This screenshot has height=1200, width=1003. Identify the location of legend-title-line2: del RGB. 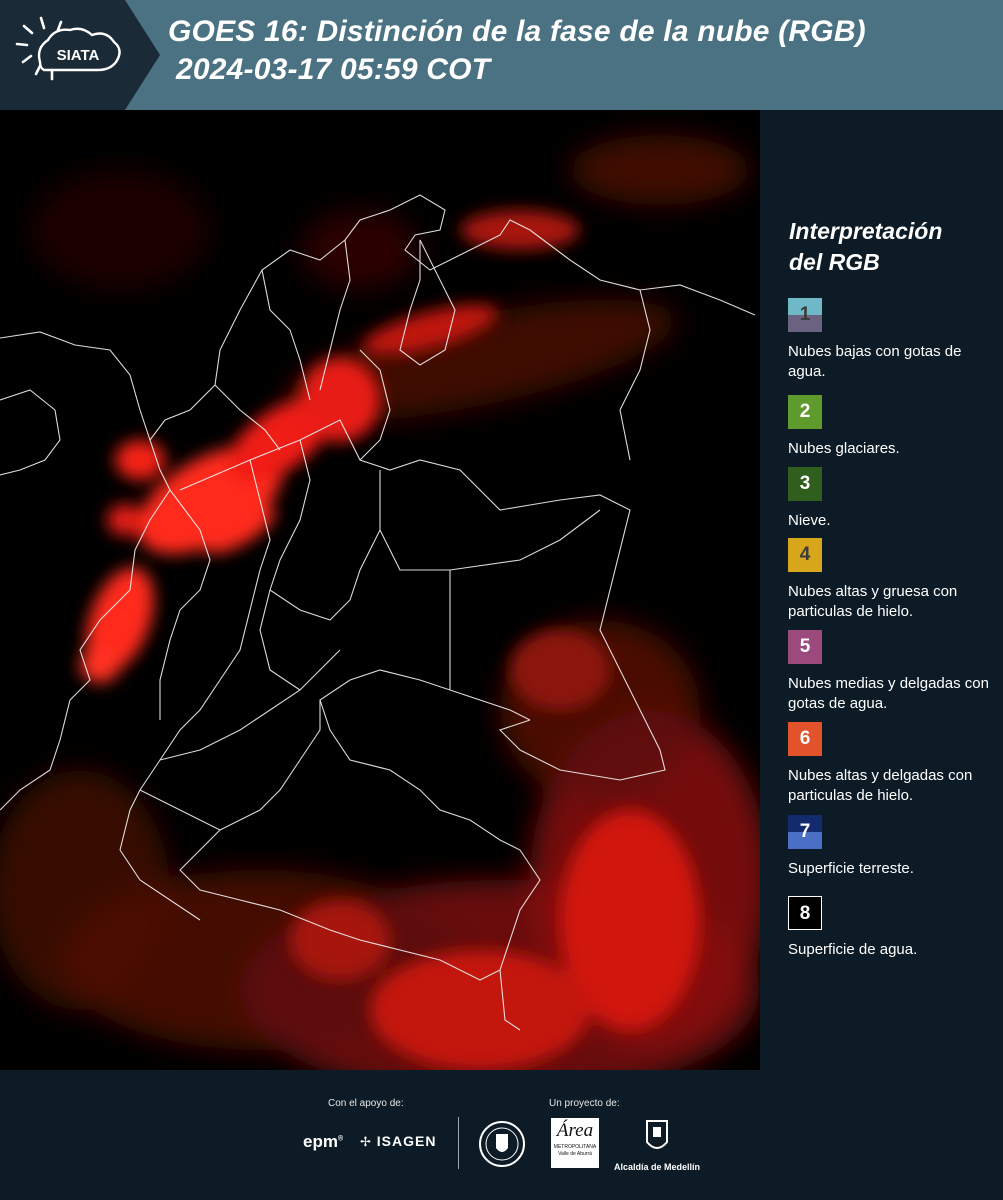
(834, 262).